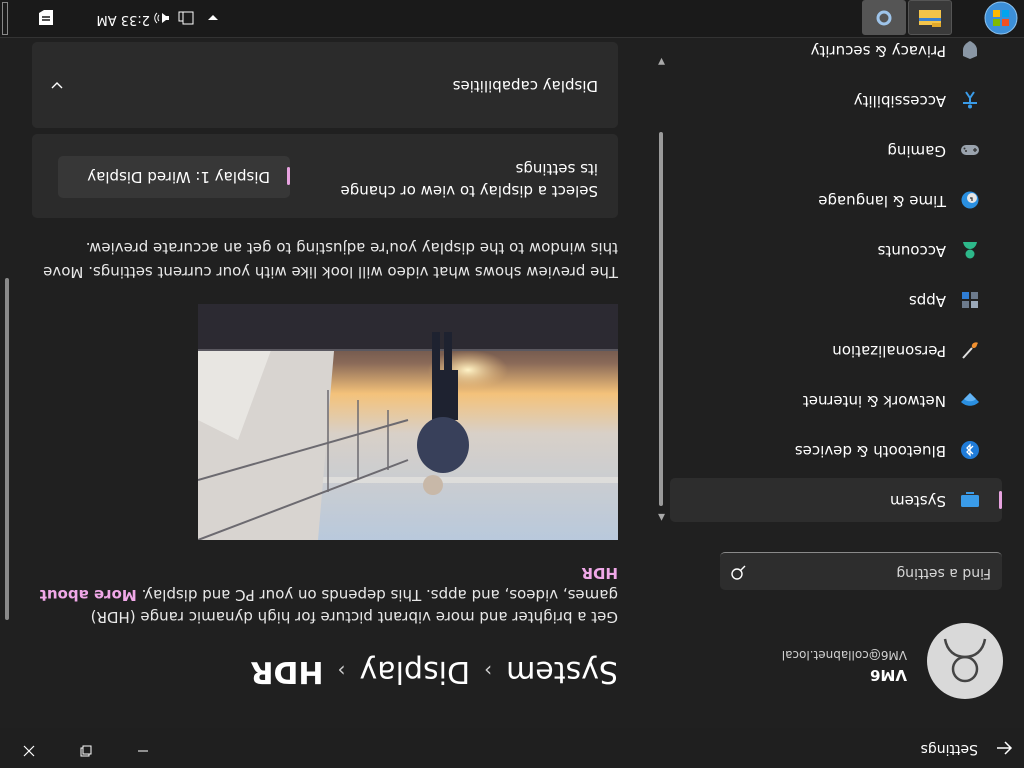  I want to click on search-placeholder: Find a setting, so click(943, 573).